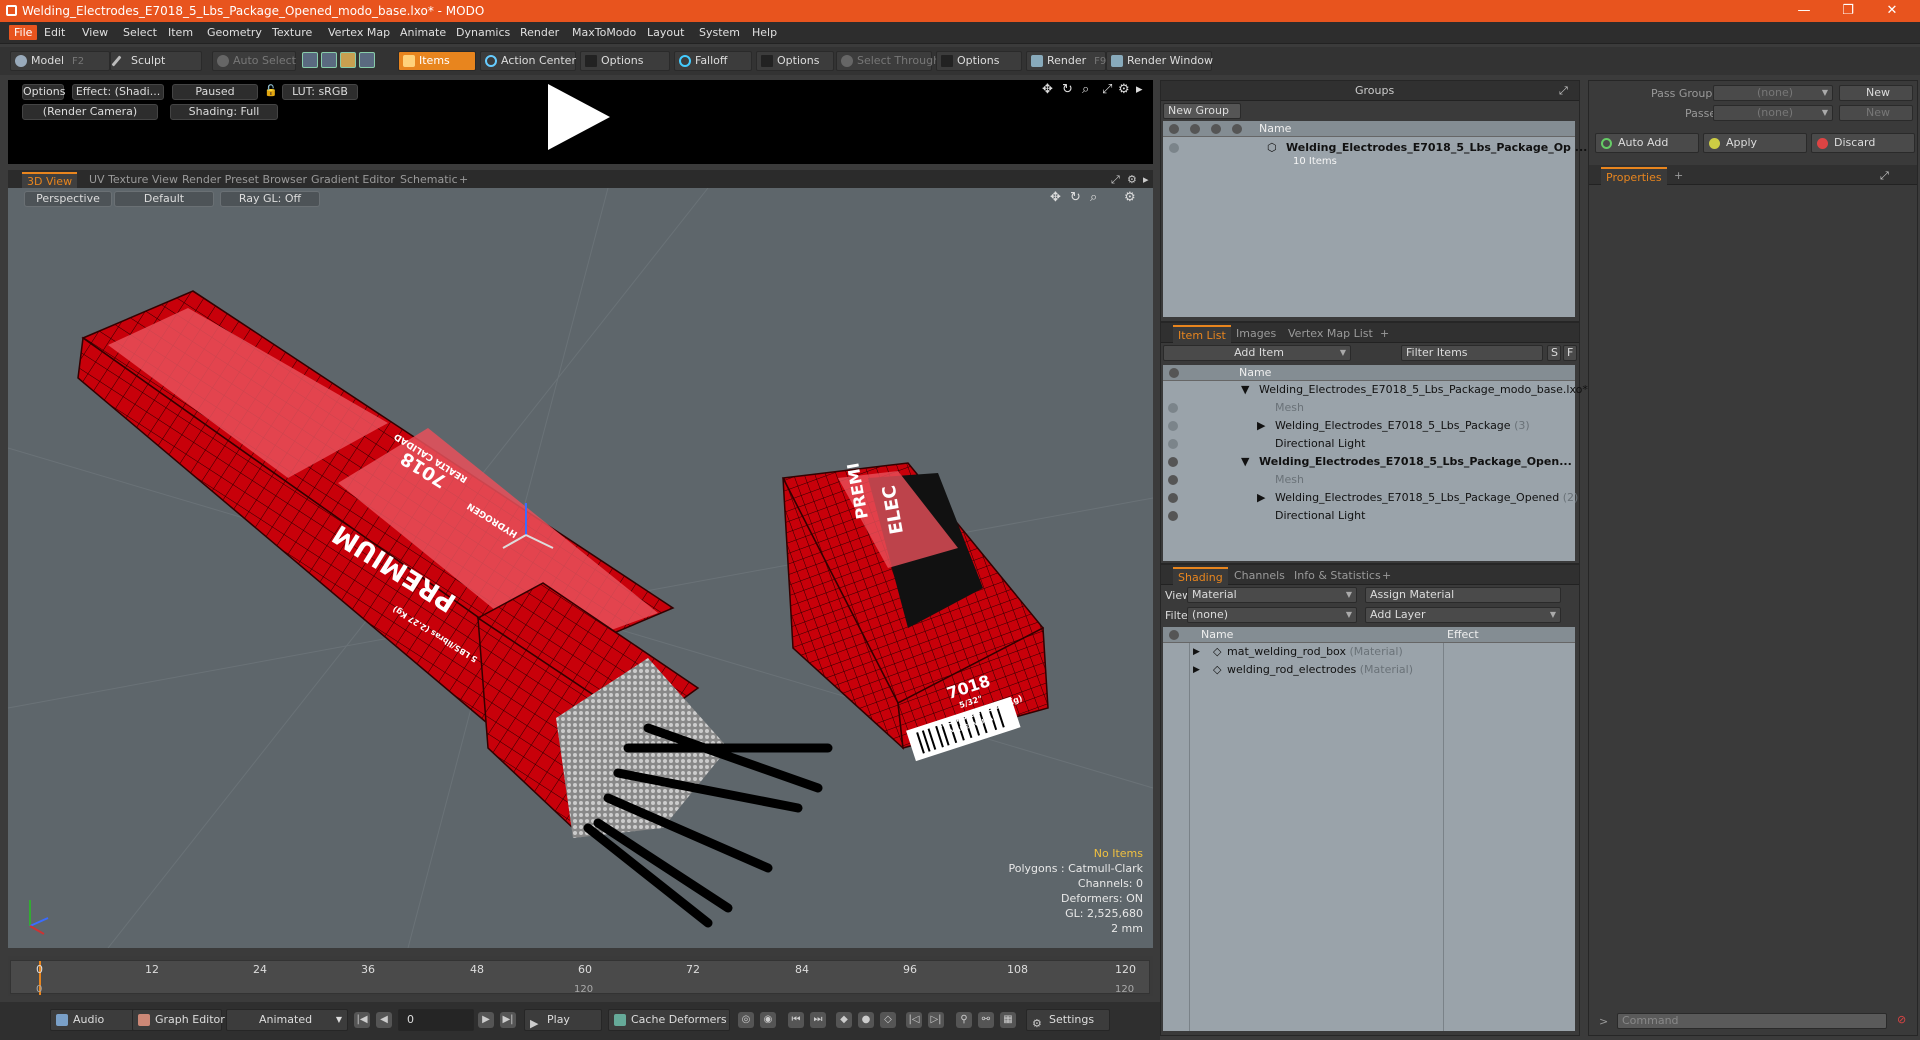 The height and width of the screenshot is (1040, 1920). What do you see at coordinates (719, 32) in the screenshot?
I see `menu-system: System` at bounding box center [719, 32].